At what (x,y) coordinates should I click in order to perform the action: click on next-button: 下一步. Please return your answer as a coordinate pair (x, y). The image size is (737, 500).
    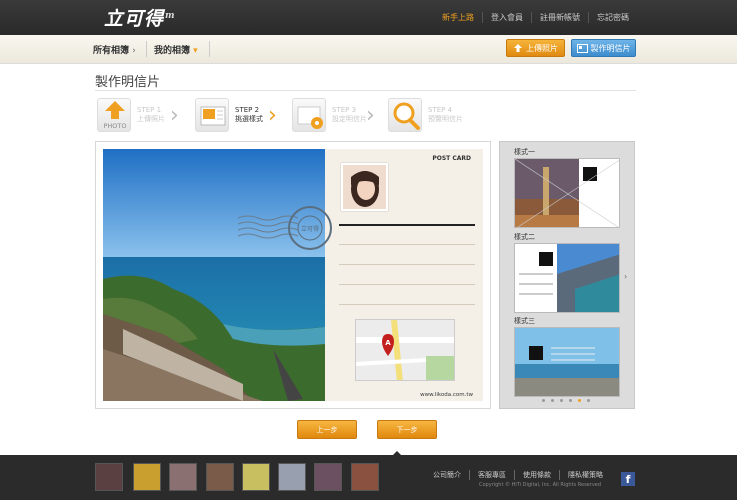
    Looking at the image, I should click on (407, 429).